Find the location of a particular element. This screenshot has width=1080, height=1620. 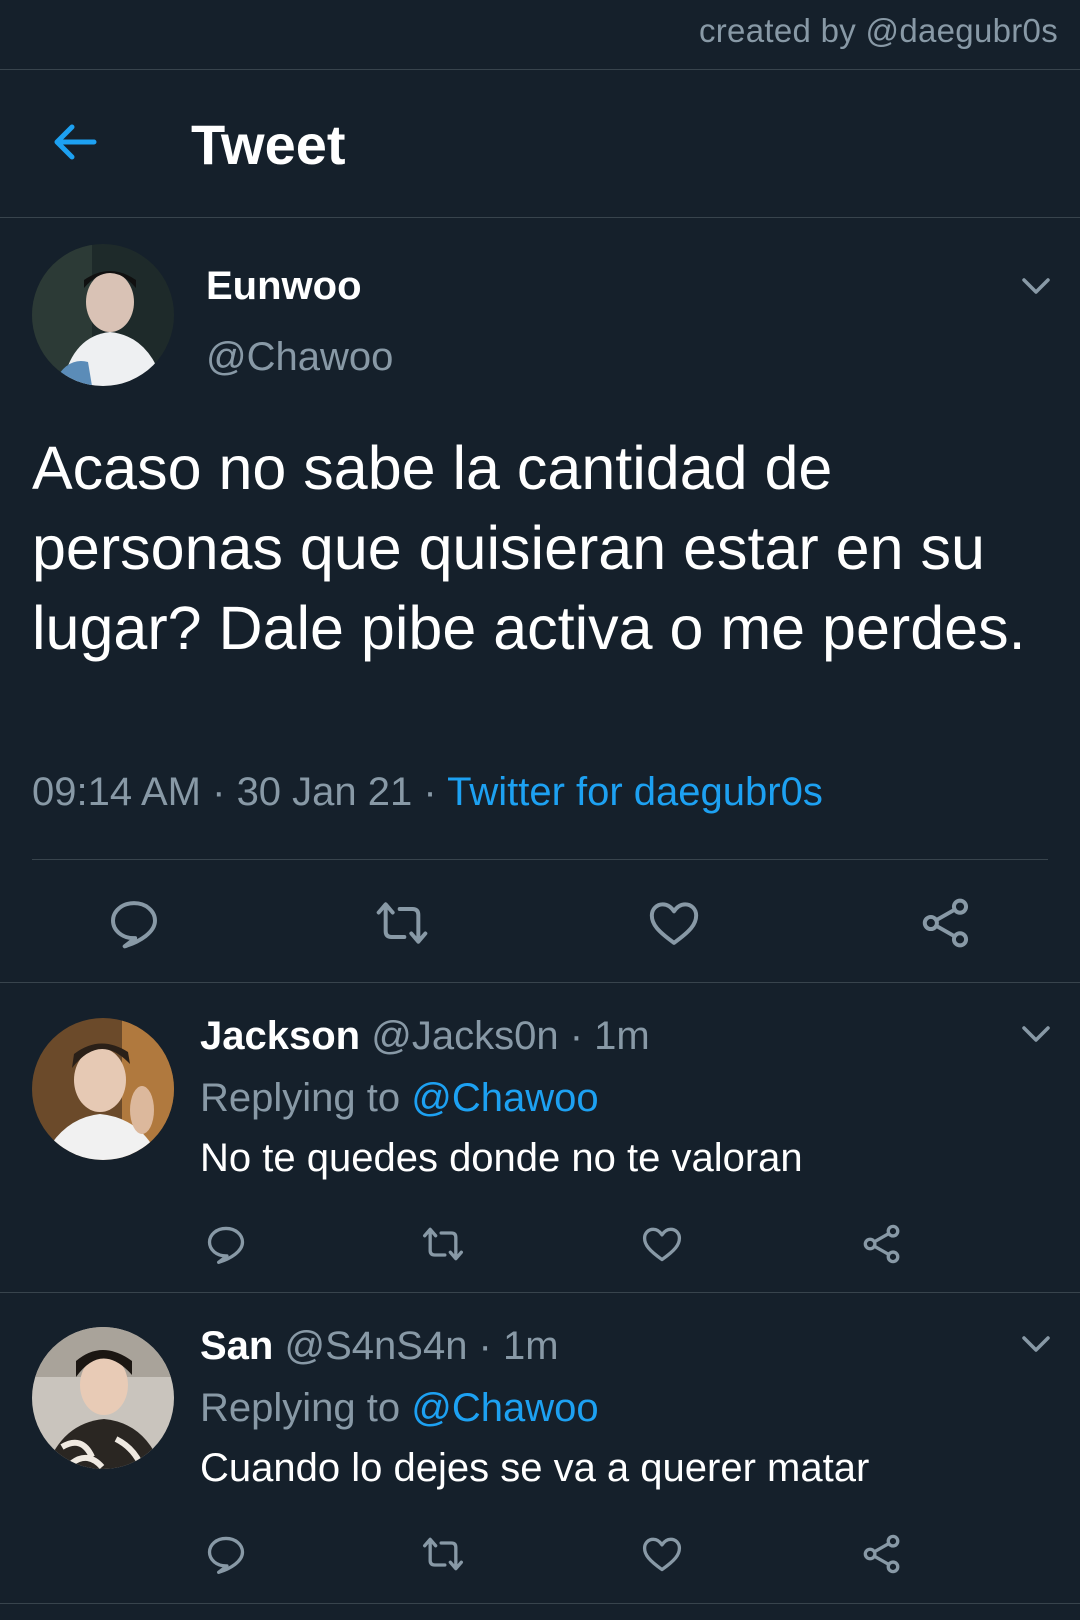

top-app-bar: Tweet is located at coordinates (540, 144).